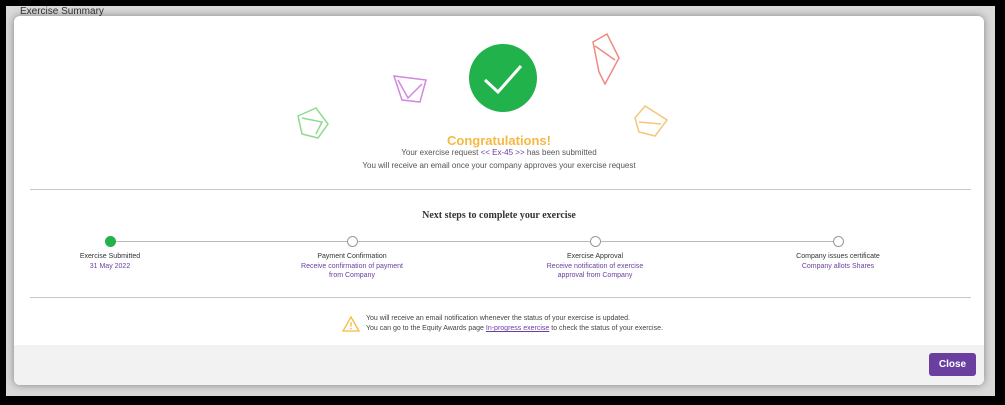 The width and height of the screenshot is (1005, 405). Describe the element at coordinates (409, 89) in the screenshot. I see `confetti-purple-icon` at that location.